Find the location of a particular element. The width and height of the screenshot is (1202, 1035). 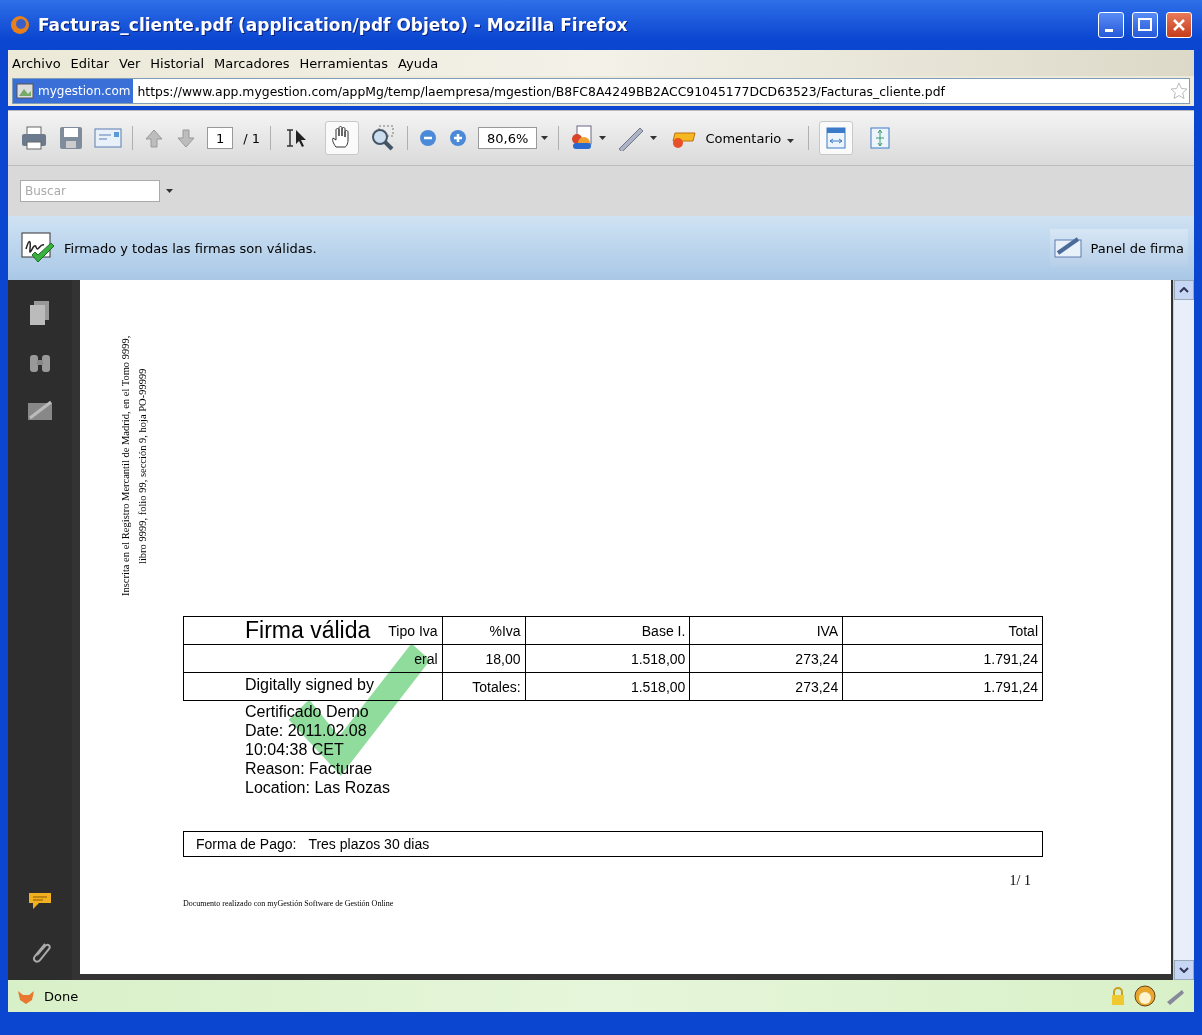

url-text: https://www.app.mygestion.com/appMg/temp/laempresa/mgestion/B8FC8A4249BB2ACC91045177DCD63523/Facturas_cliente.pdf is located at coordinates (541, 91).